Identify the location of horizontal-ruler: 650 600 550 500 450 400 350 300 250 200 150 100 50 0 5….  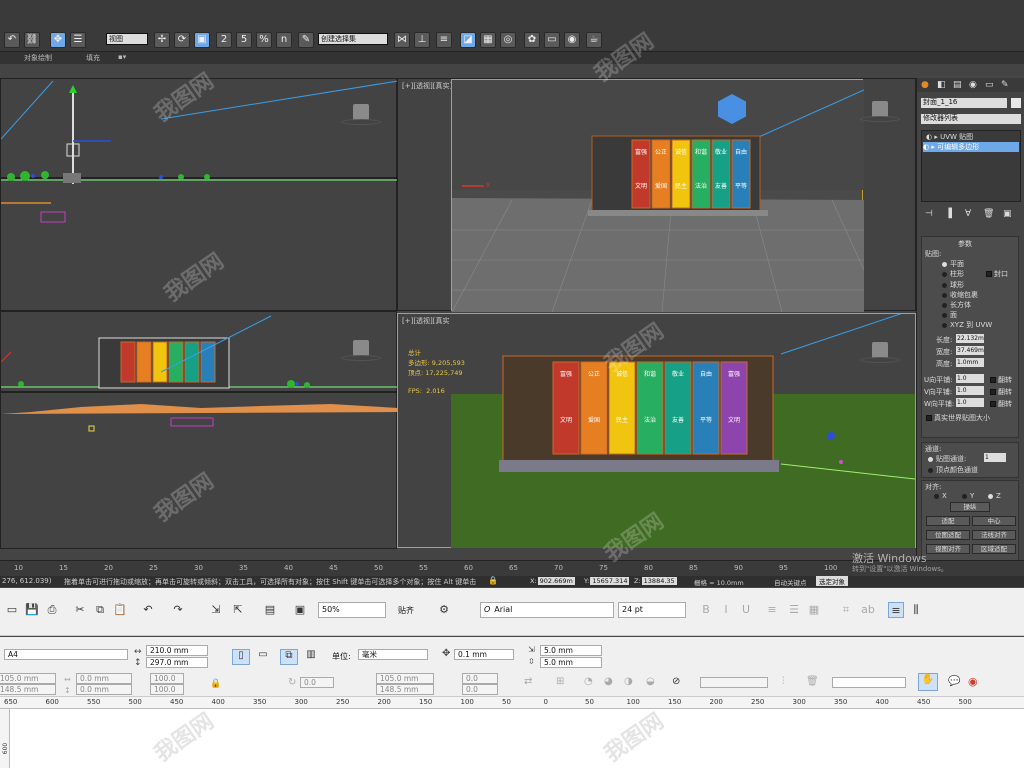
(512, 703).